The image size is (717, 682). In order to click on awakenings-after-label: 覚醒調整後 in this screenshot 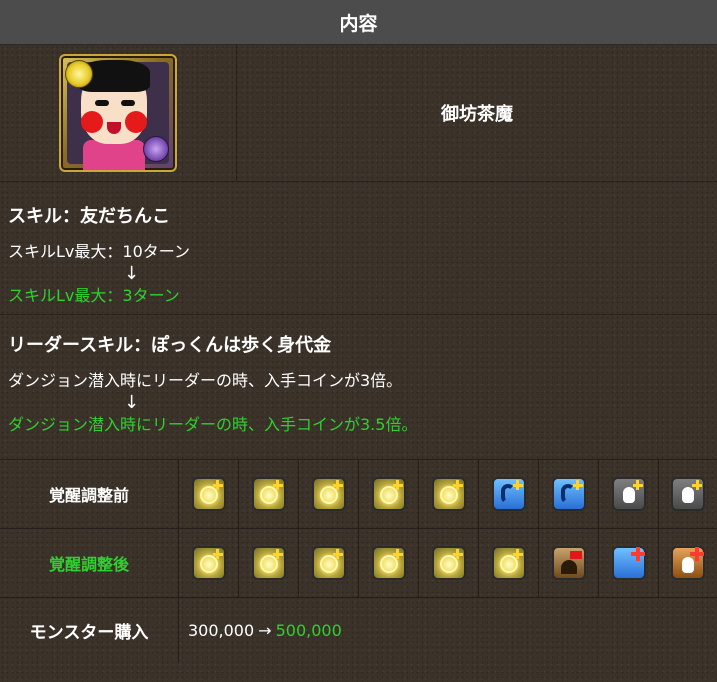, I will do `click(89, 563)`.